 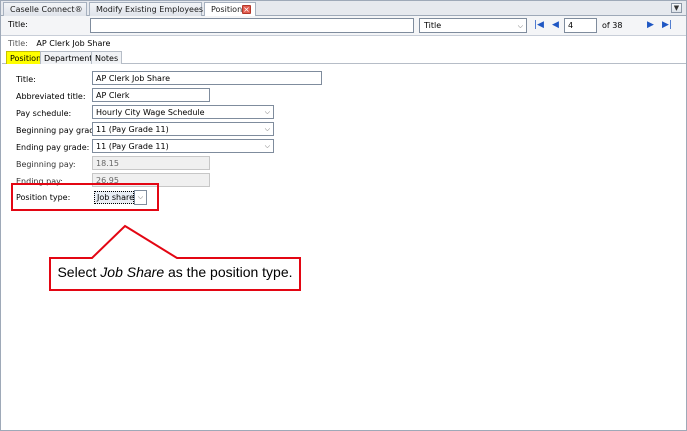 What do you see at coordinates (228, 272) in the screenshot?
I see `callout-text-after: as the position type.` at bounding box center [228, 272].